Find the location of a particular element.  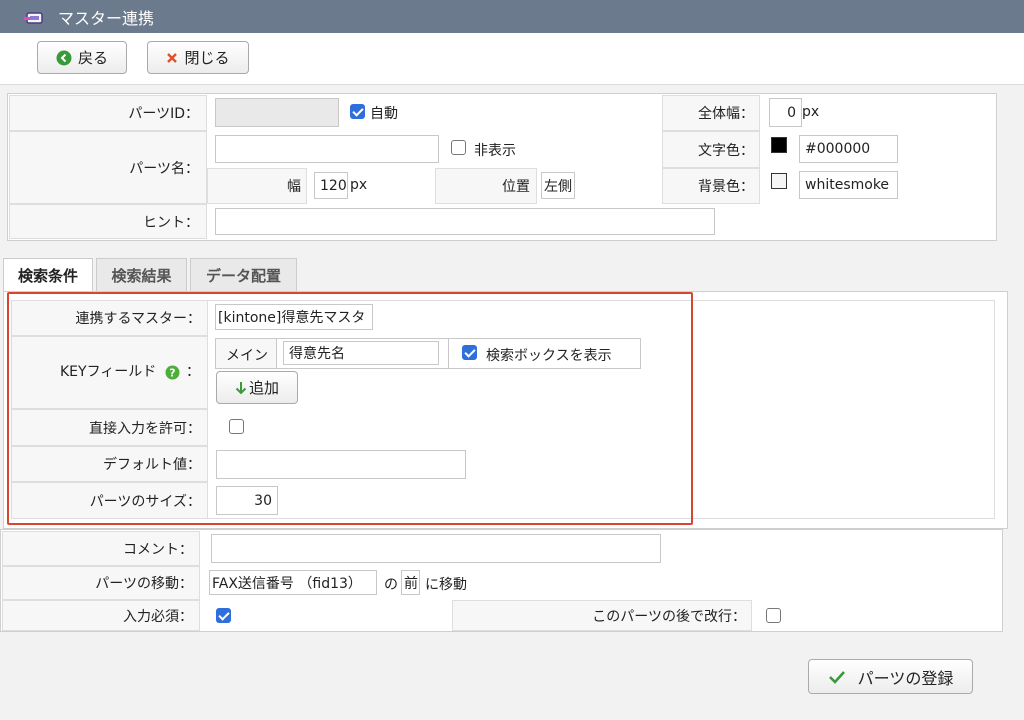

tab-data-layout: データ配置 is located at coordinates (243, 274).